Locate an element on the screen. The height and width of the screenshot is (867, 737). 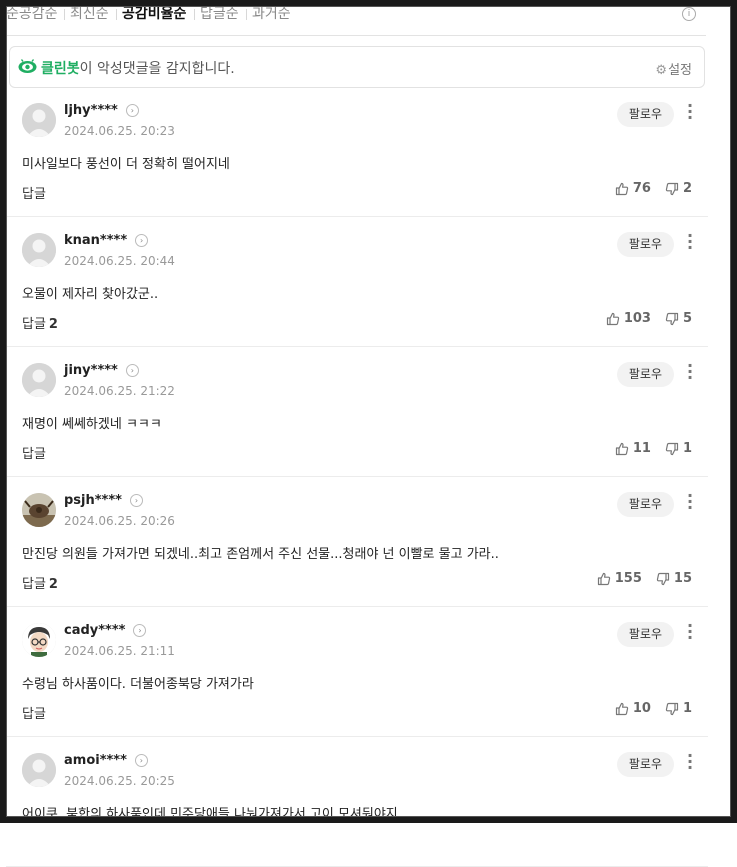
cleanbot-bar: 클린봇이 악성댓글을 감지합니다. ⚙설정 is located at coordinates (357, 67).